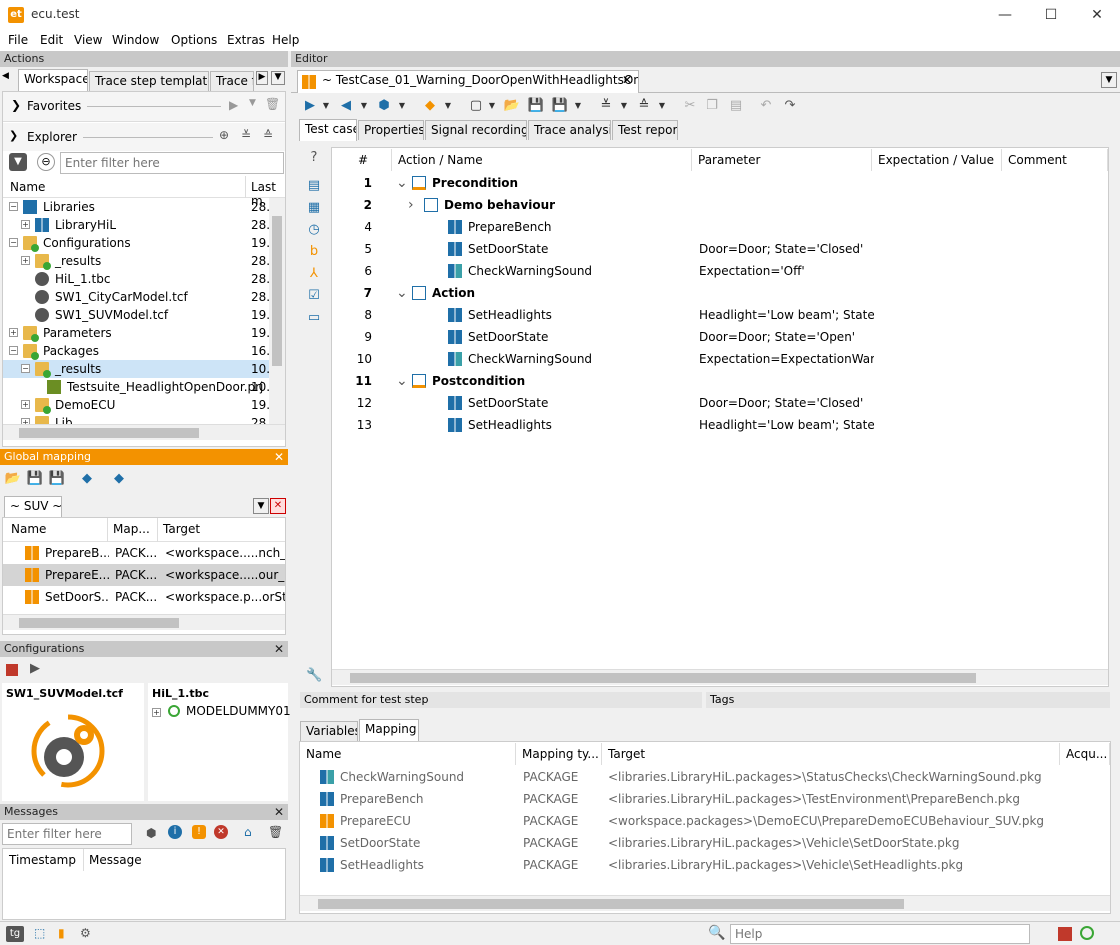  What do you see at coordinates (144, 622) in the screenshot?
I see `gm-hscroll` at bounding box center [144, 622].